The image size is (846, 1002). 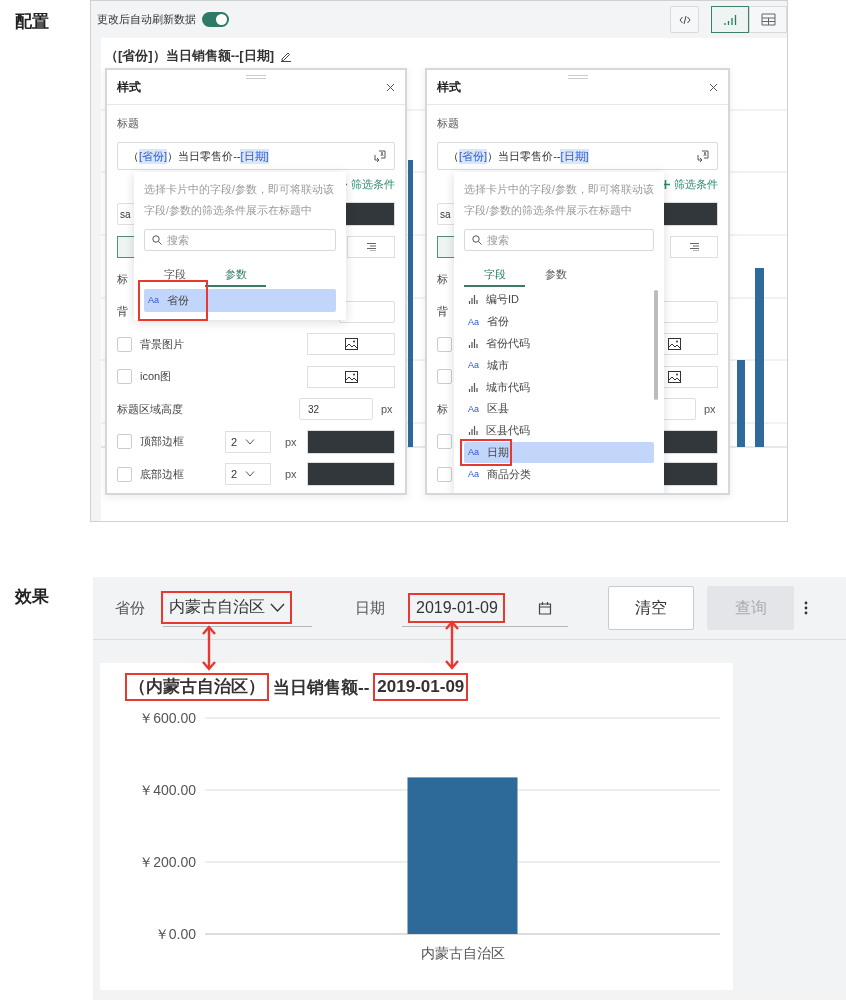 What do you see at coordinates (150, 408) in the screenshot?
I see `field-label: 标题区域高度` at bounding box center [150, 408].